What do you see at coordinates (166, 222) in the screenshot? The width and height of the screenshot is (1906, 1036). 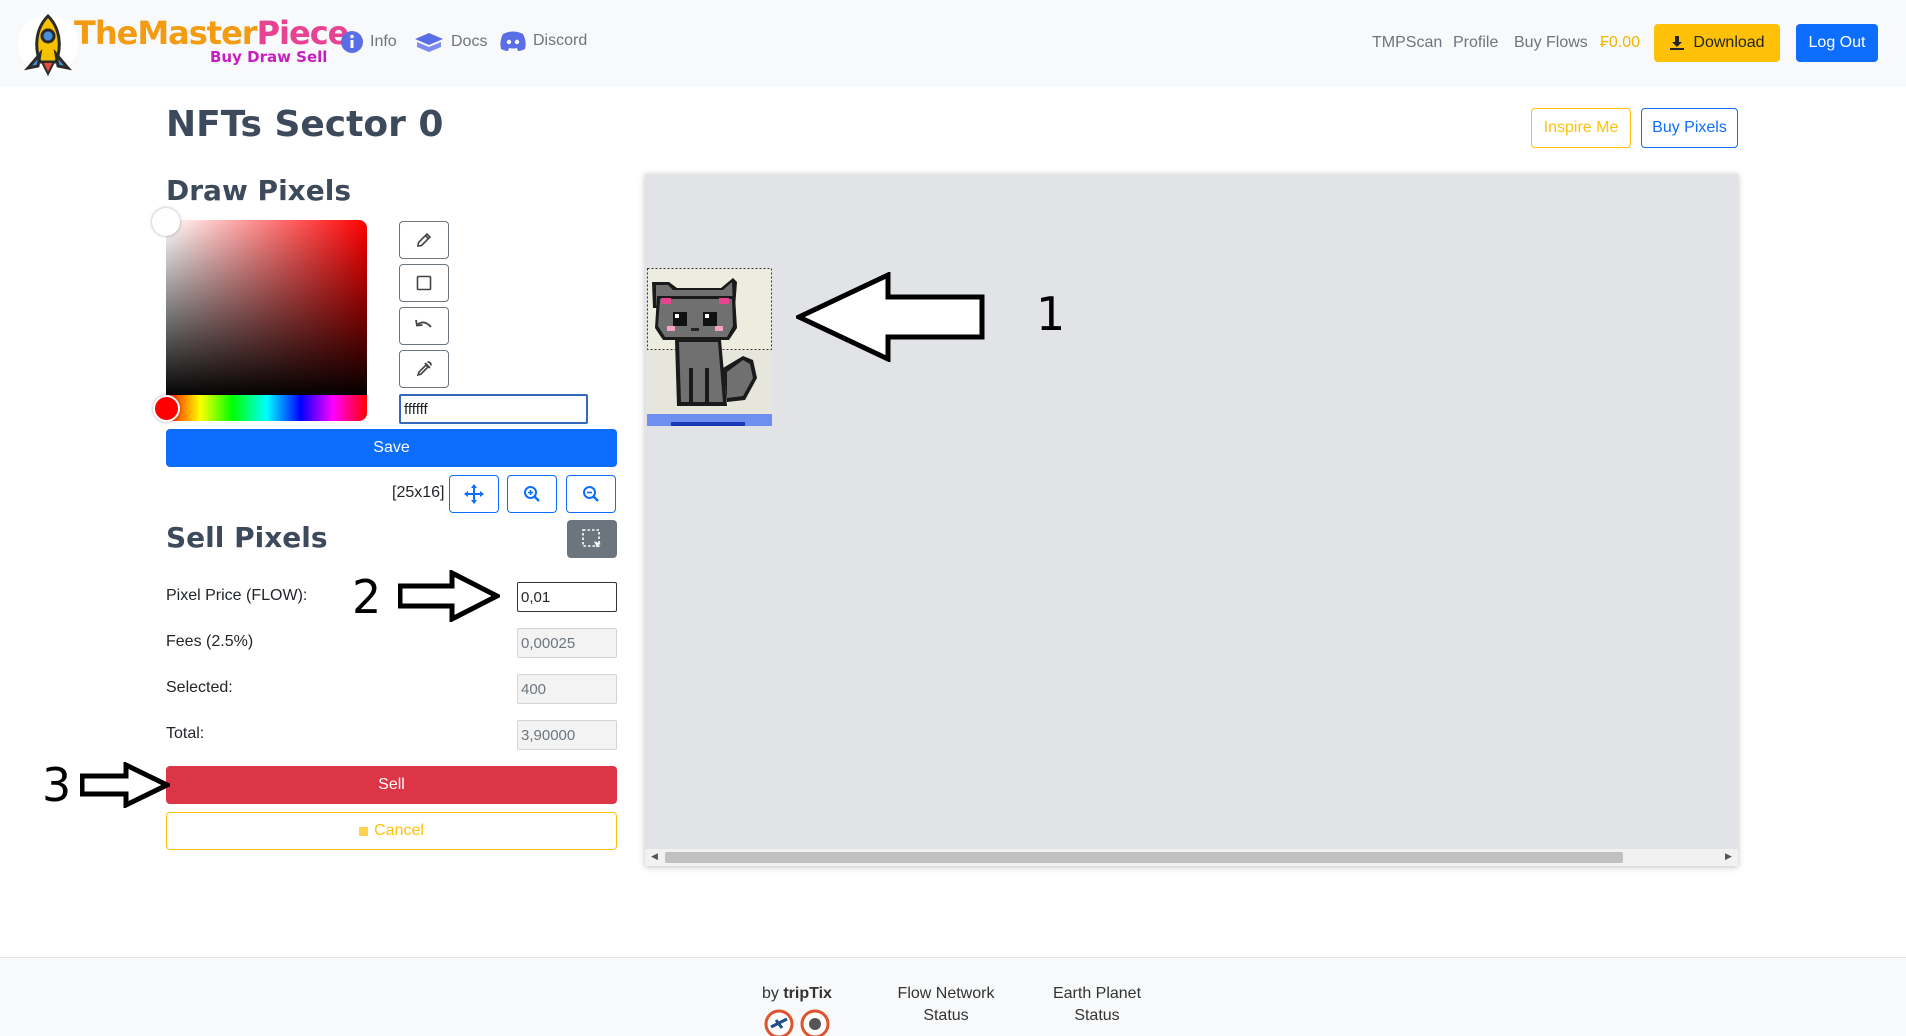 I see `saturation-handle` at bounding box center [166, 222].